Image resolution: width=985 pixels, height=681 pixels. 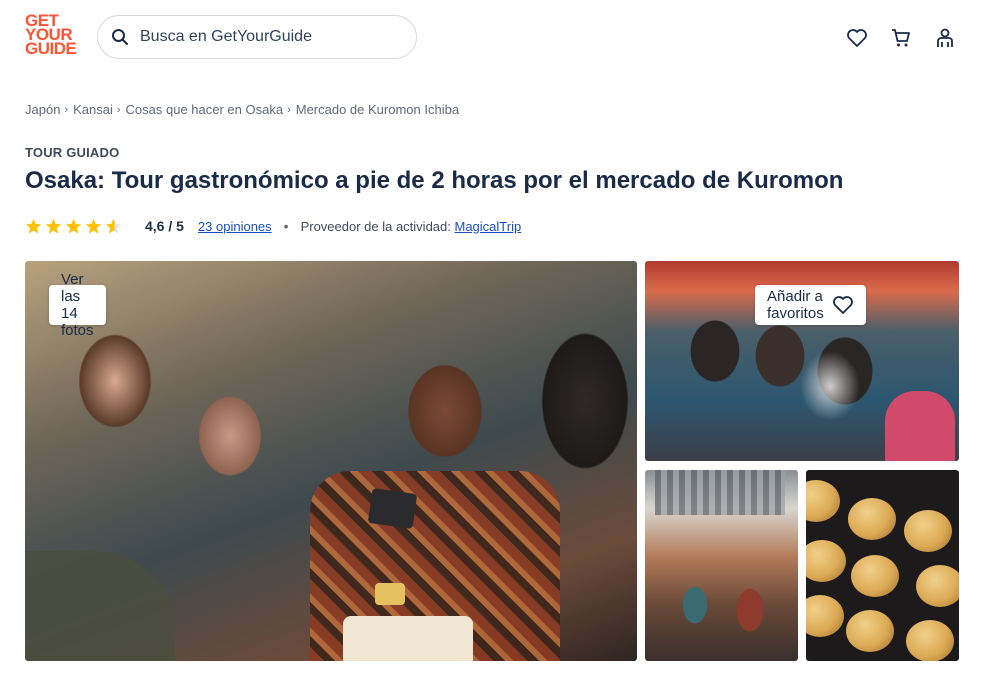 What do you see at coordinates (72, 152) in the screenshot?
I see `activity-category: TOUR GUIADO` at bounding box center [72, 152].